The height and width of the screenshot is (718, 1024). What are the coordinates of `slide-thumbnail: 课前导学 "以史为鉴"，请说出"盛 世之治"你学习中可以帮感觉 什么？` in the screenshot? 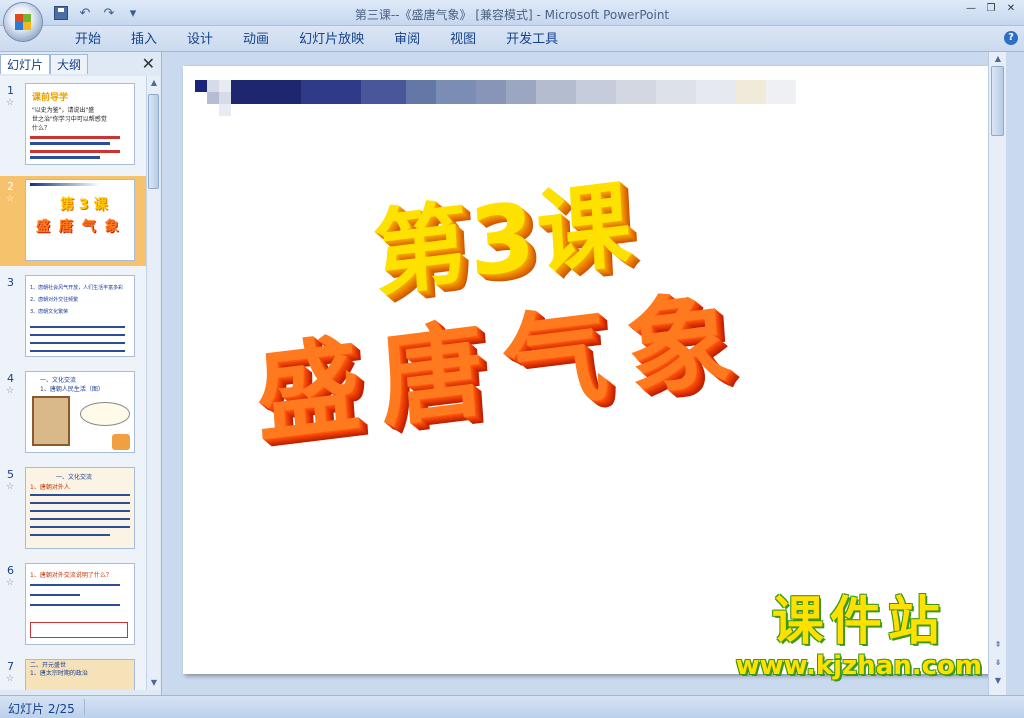 It's located at (80, 124).